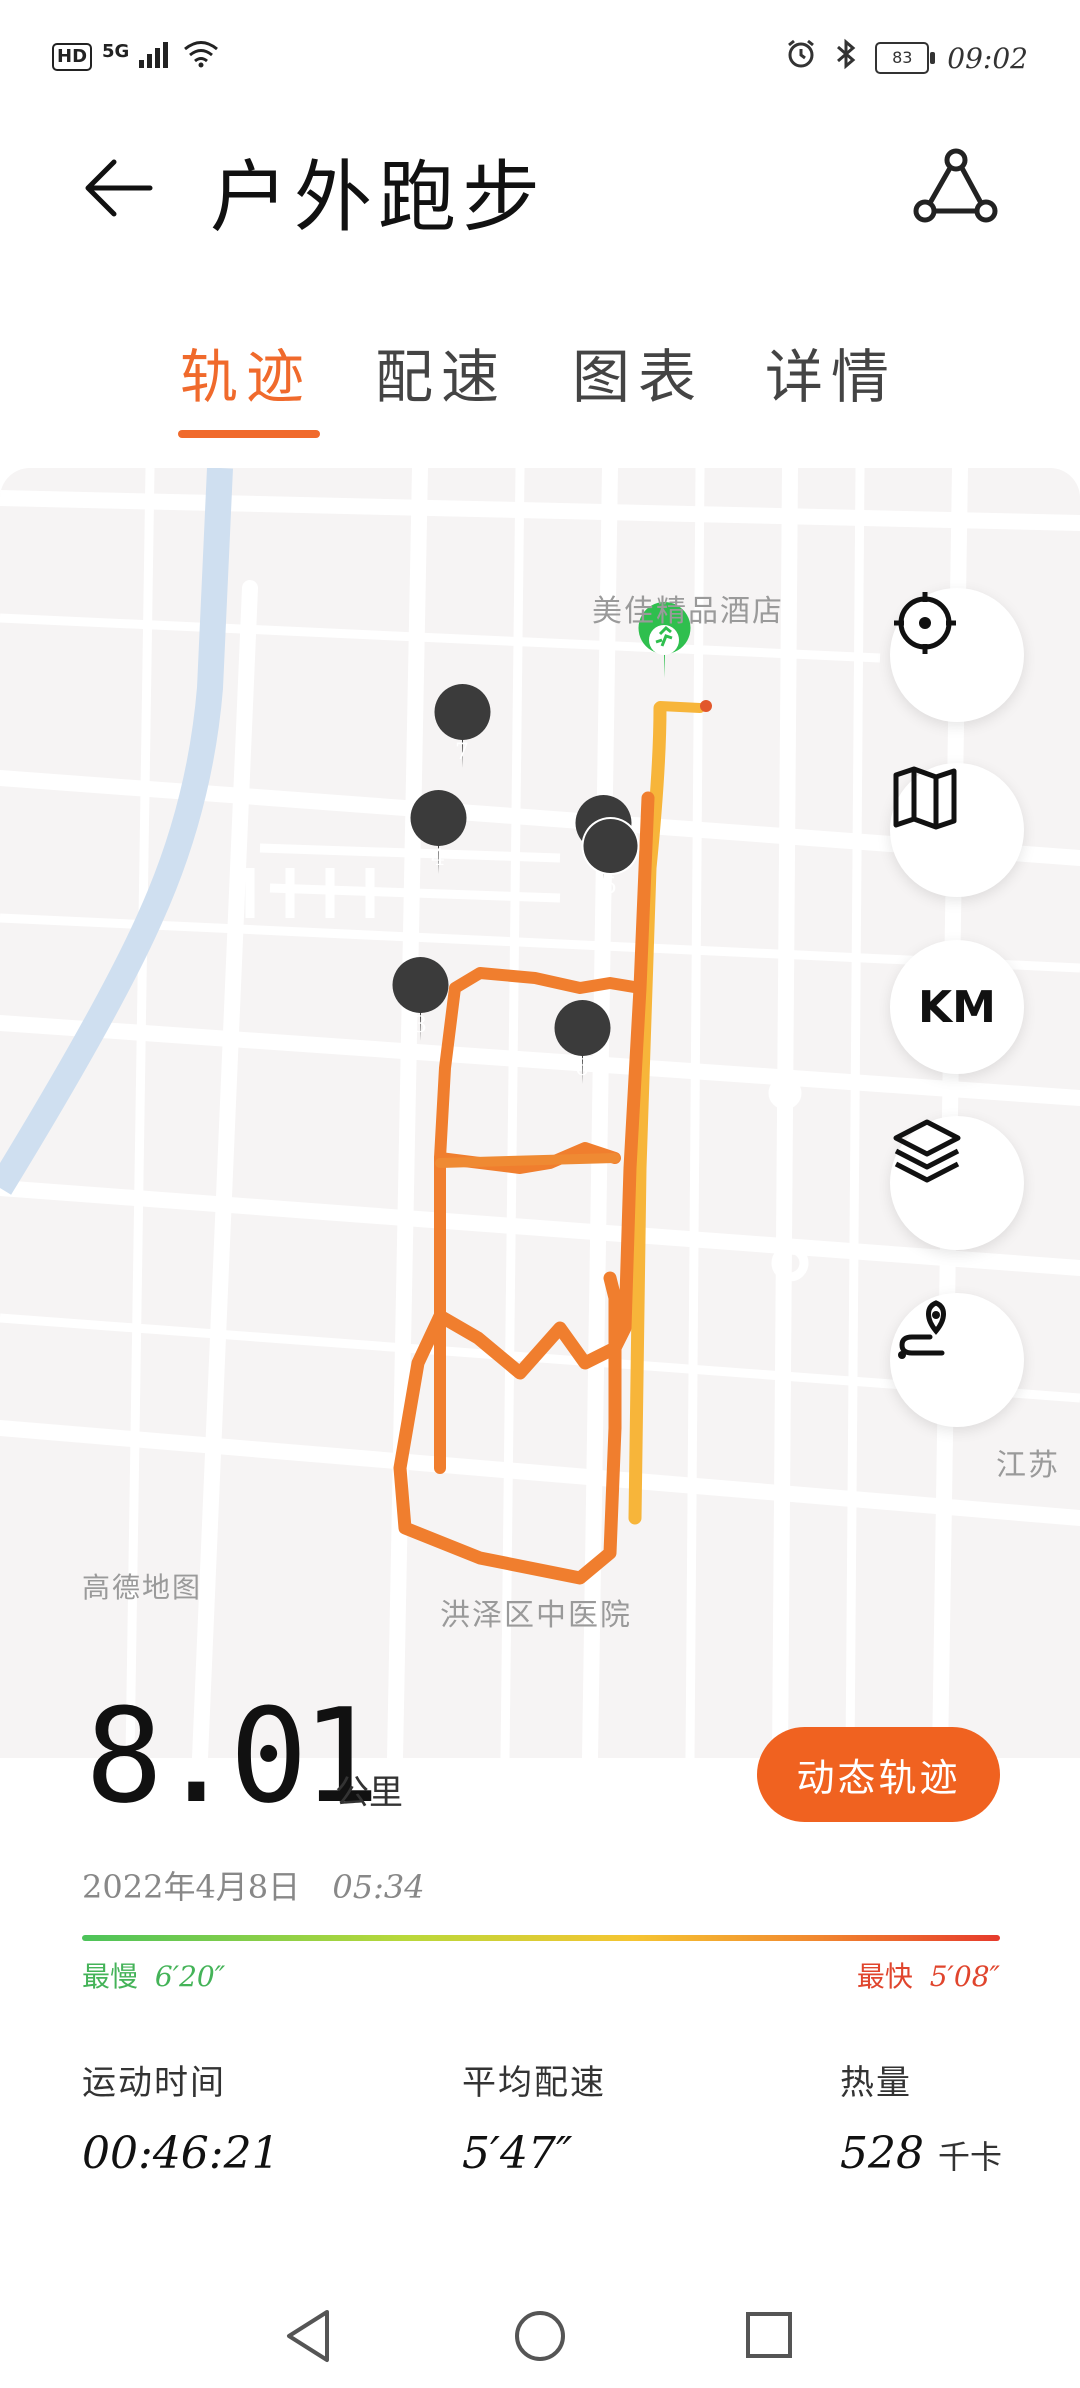  What do you see at coordinates (876, 2083) in the screenshot?
I see `stat-label-calories: 热量` at bounding box center [876, 2083].